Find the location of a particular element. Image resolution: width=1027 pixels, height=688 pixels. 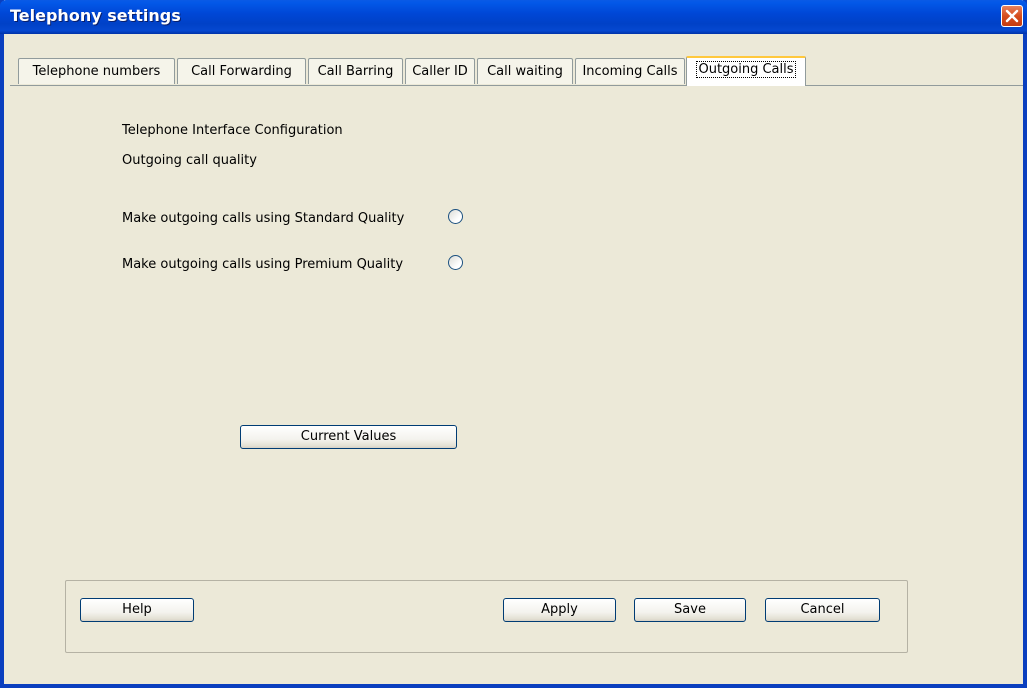

tab-label: Telephone numbers is located at coordinates (96, 71).